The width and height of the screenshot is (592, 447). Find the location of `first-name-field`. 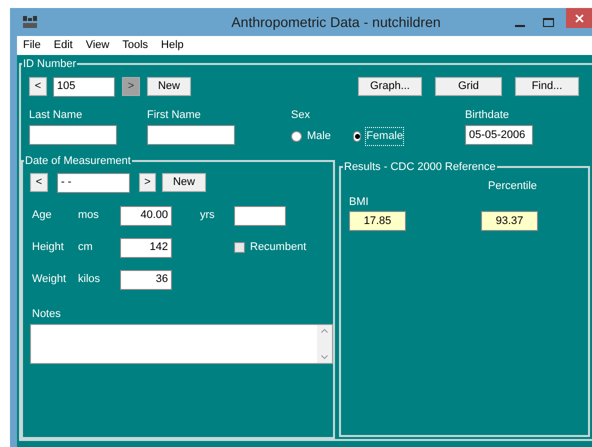

first-name-field is located at coordinates (191, 135).